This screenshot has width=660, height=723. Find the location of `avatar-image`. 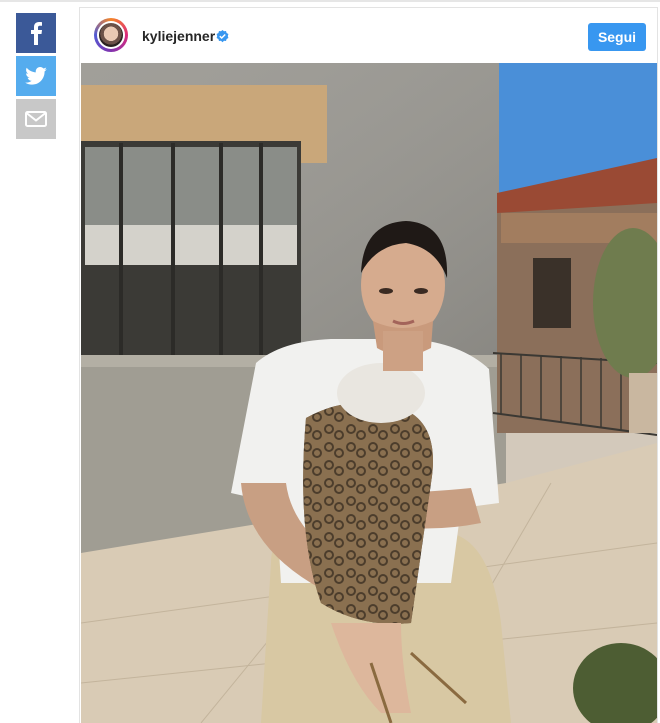

avatar-image is located at coordinates (111, 35).